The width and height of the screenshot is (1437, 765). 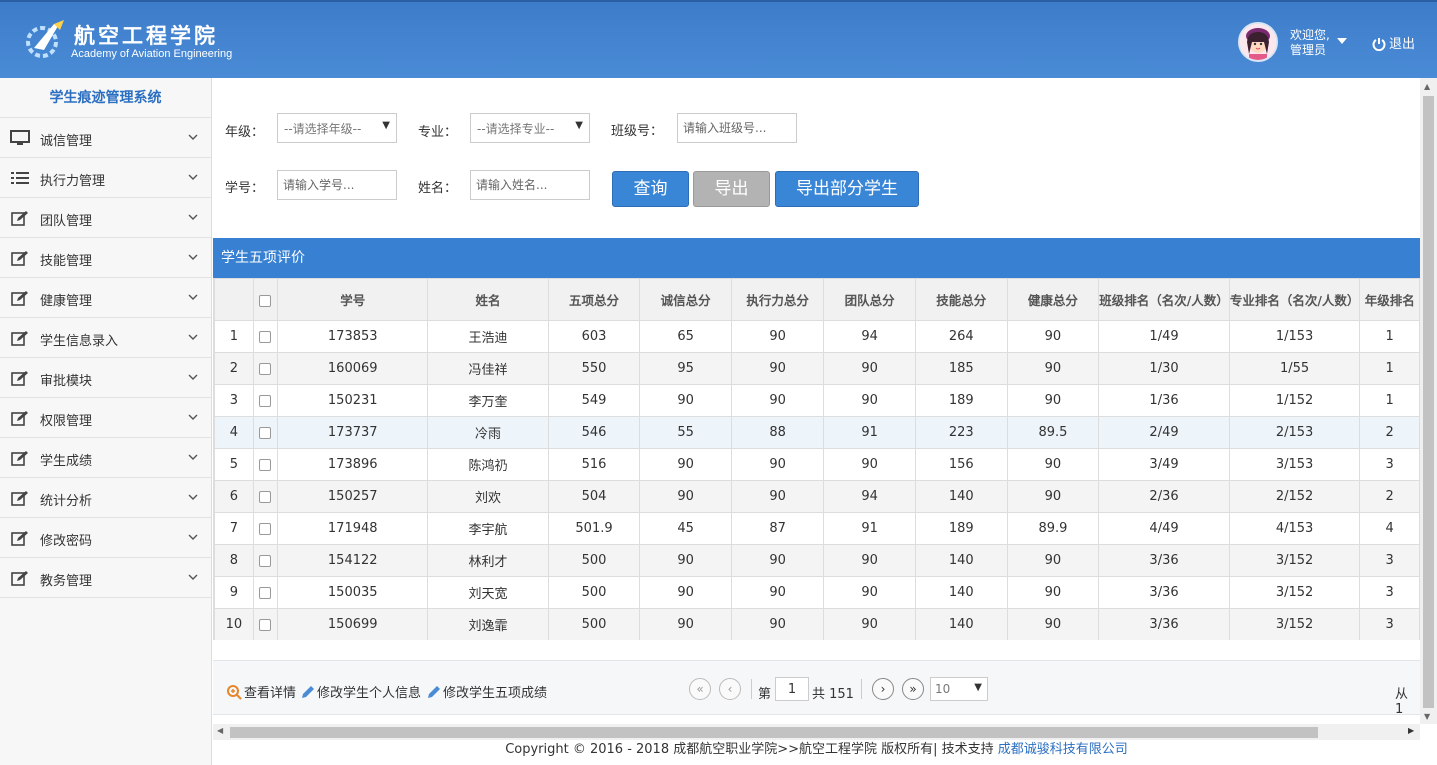 What do you see at coordinates (66, 421) in the screenshot?
I see `sidebar-item-label: 权限管理` at bounding box center [66, 421].